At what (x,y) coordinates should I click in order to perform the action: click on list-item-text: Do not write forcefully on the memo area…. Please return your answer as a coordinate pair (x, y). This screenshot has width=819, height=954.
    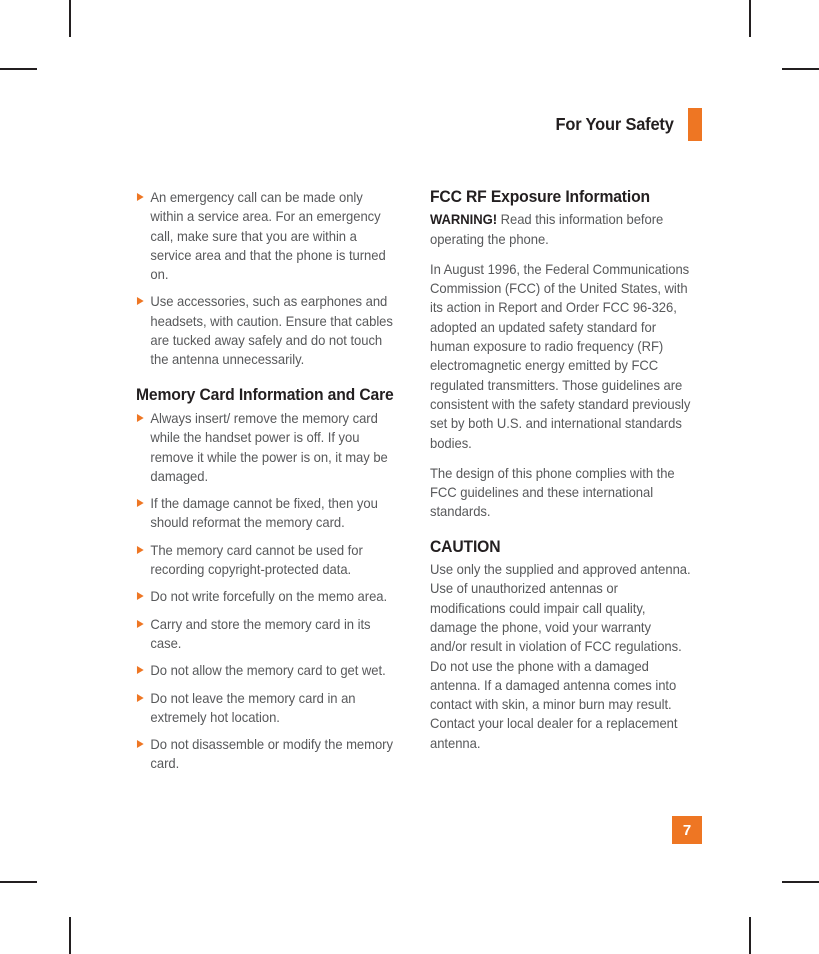
    Looking at the image, I should click on (269, 597).